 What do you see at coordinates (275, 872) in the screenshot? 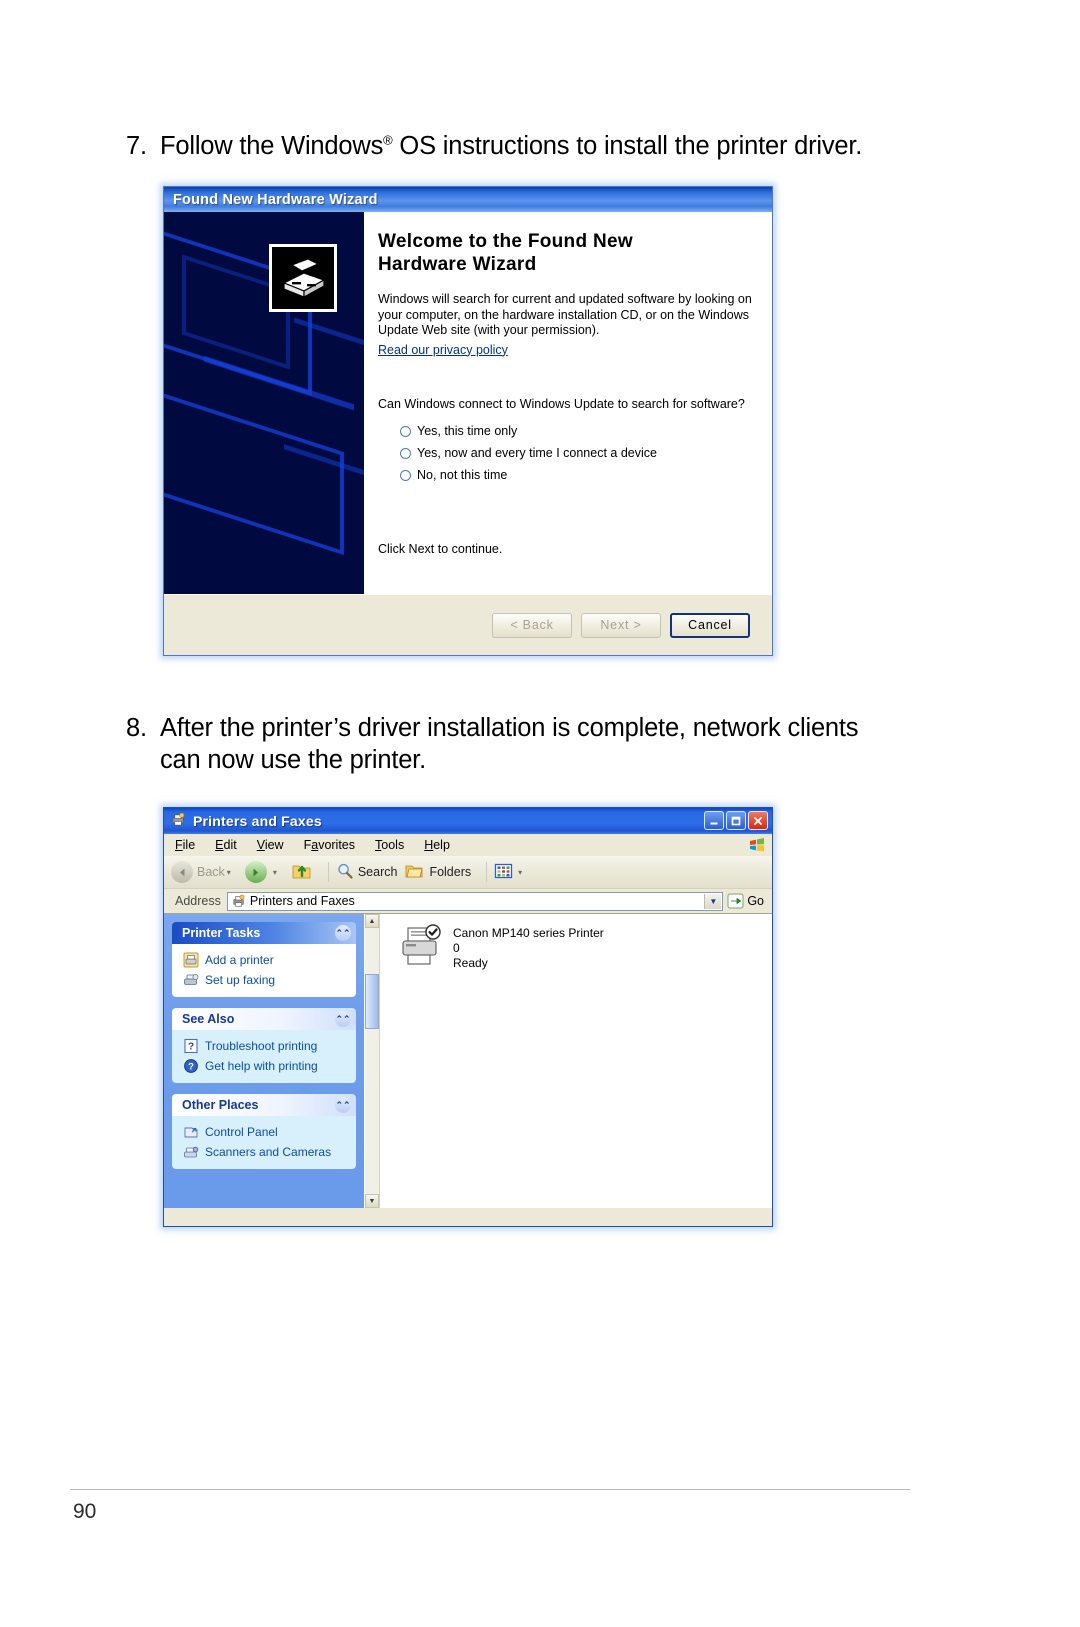
I see `forward-dropdown-icon: ▾` at bounding box center [275, 872].